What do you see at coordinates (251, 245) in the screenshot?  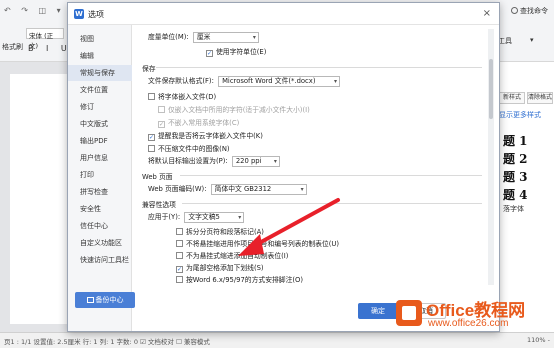 I see `arrow-head` at bounding box center [251, 245].